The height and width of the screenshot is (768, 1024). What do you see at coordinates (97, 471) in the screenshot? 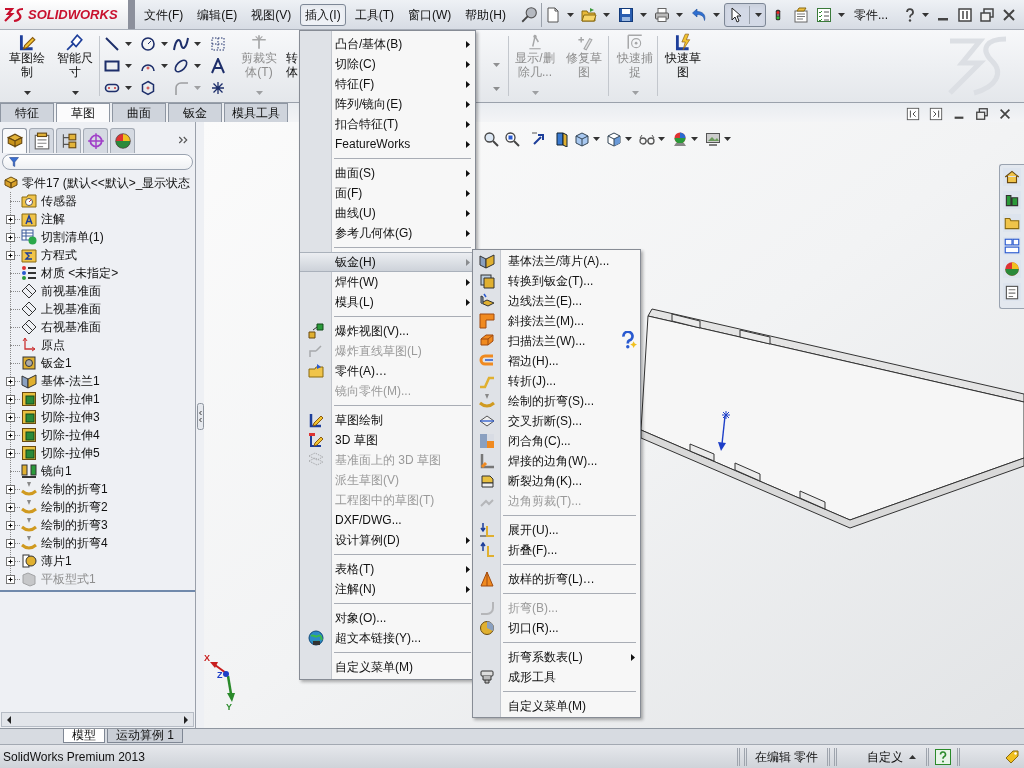
I see `tree-item: 镜向1` at bounding box center [97, 471].